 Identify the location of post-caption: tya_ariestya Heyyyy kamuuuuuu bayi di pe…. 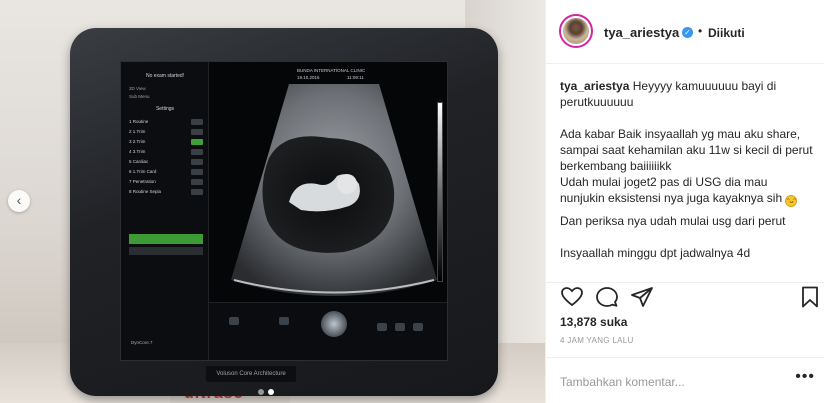
(687, 169).